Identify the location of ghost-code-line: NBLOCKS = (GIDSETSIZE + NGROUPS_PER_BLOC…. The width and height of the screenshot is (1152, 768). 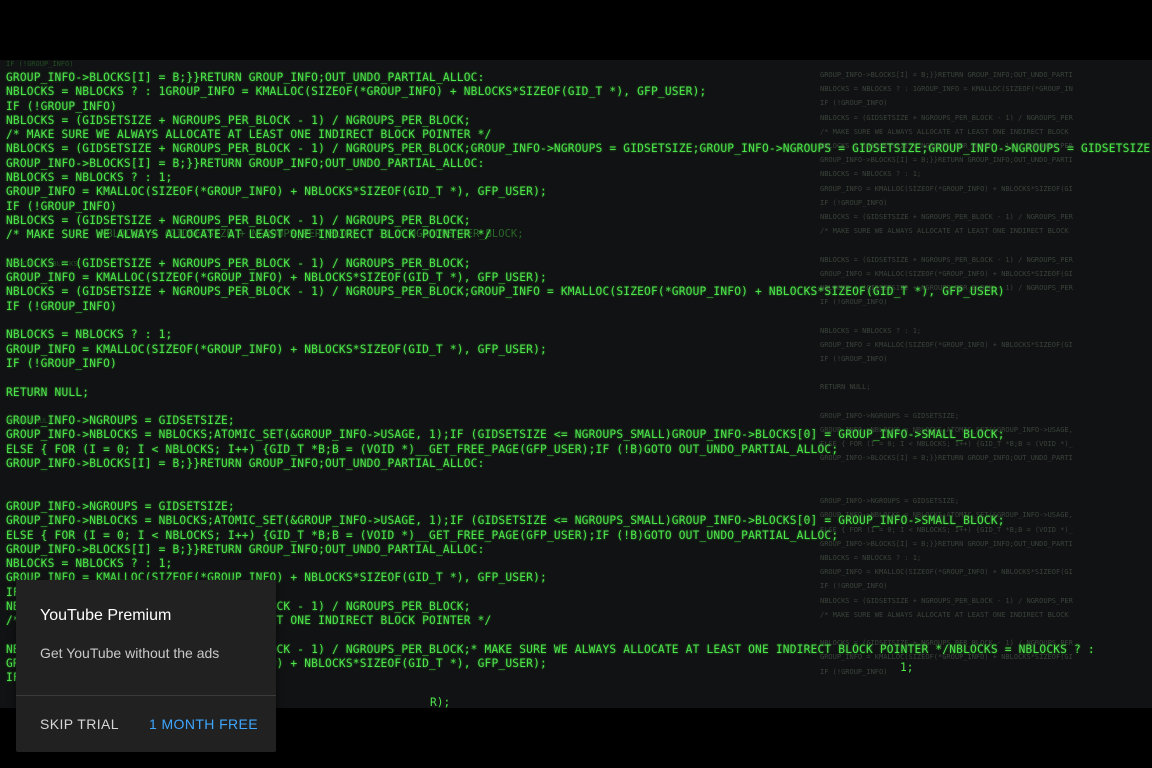
(312, 234).